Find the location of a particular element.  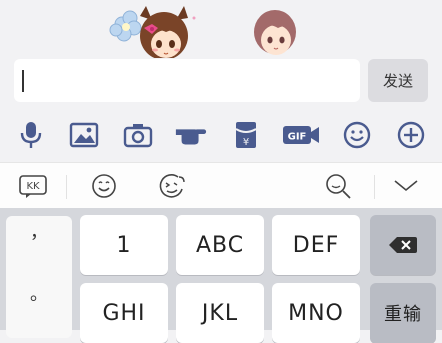

backspace-icon is located at coordinates (403, 245).